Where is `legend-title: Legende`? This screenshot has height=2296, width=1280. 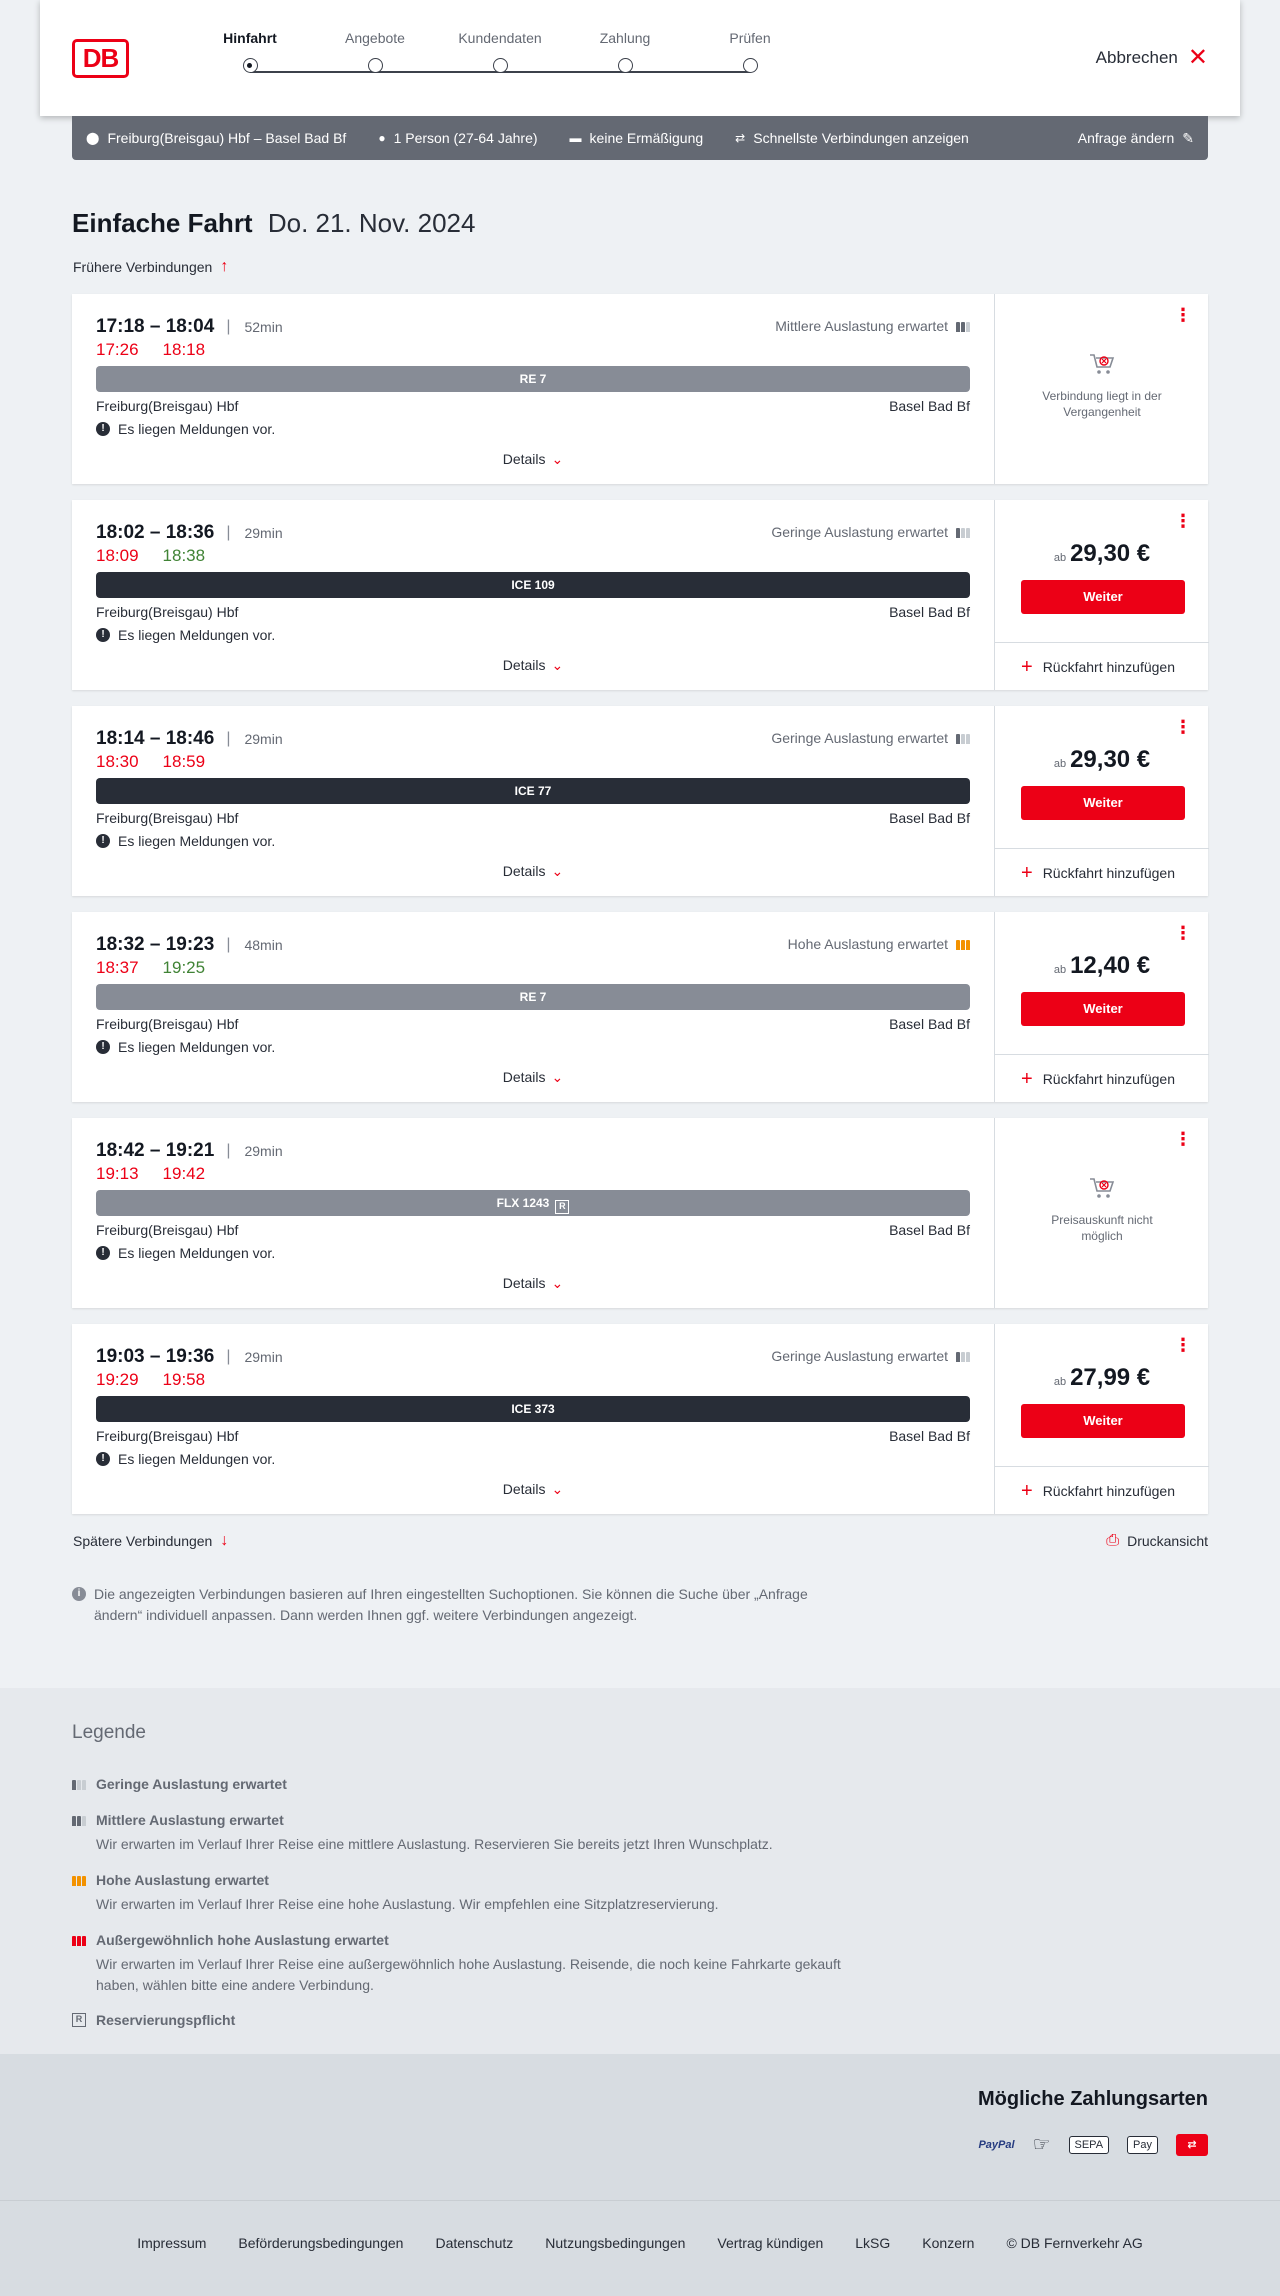 legend-title: Legende is located at coordinates (109, 1732).